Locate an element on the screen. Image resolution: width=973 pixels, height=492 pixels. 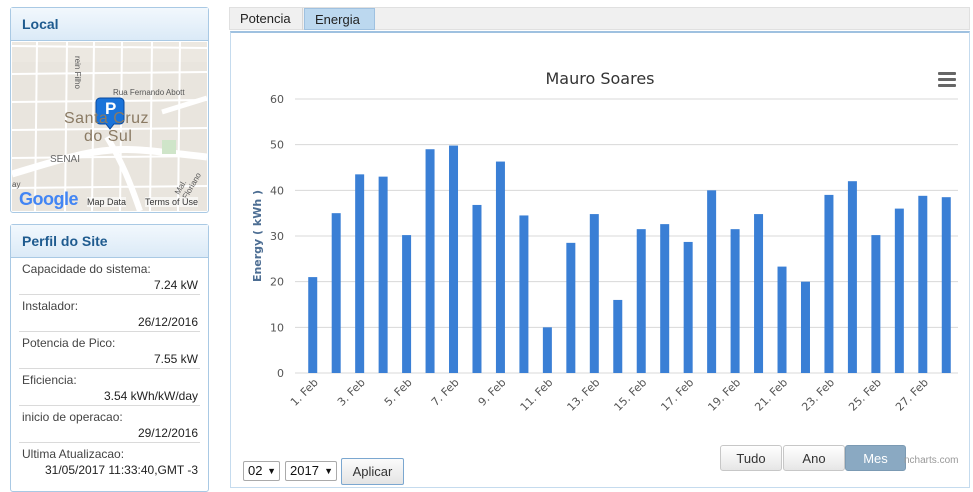
x-tick-label: 27. Feb is located at coordinates (912, 395).